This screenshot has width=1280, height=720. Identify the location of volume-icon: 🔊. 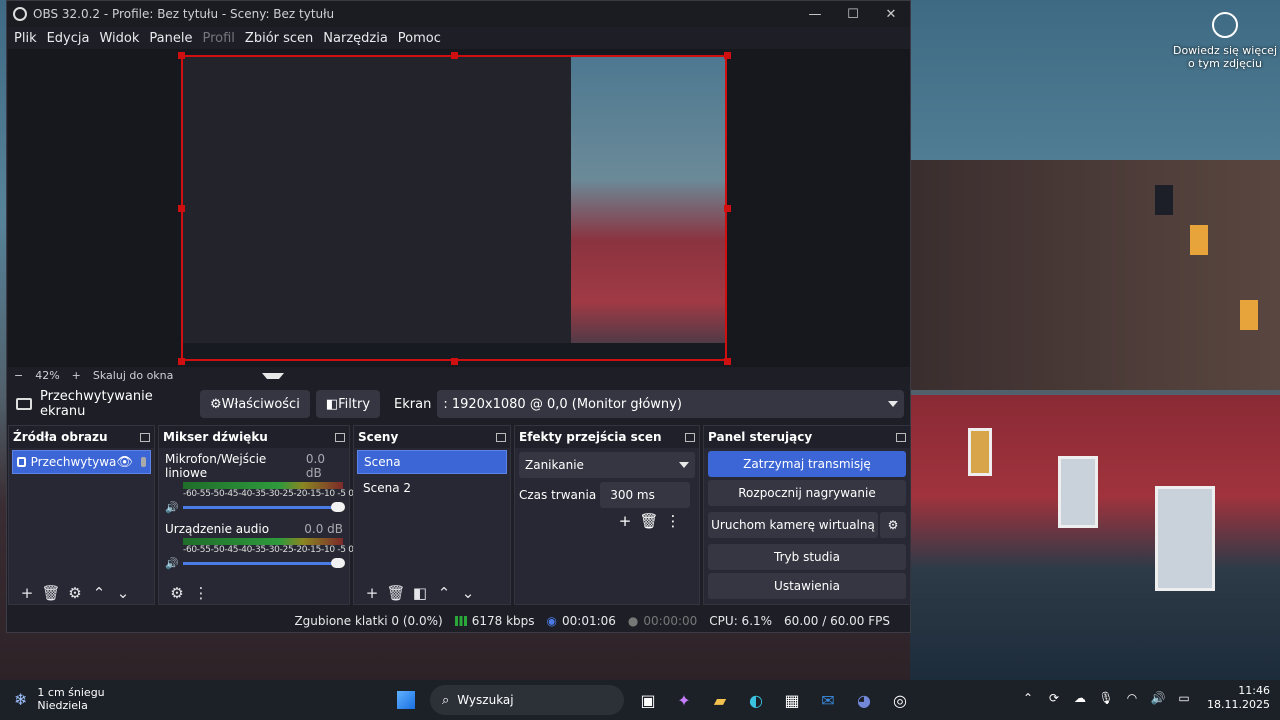
(1158, 698).